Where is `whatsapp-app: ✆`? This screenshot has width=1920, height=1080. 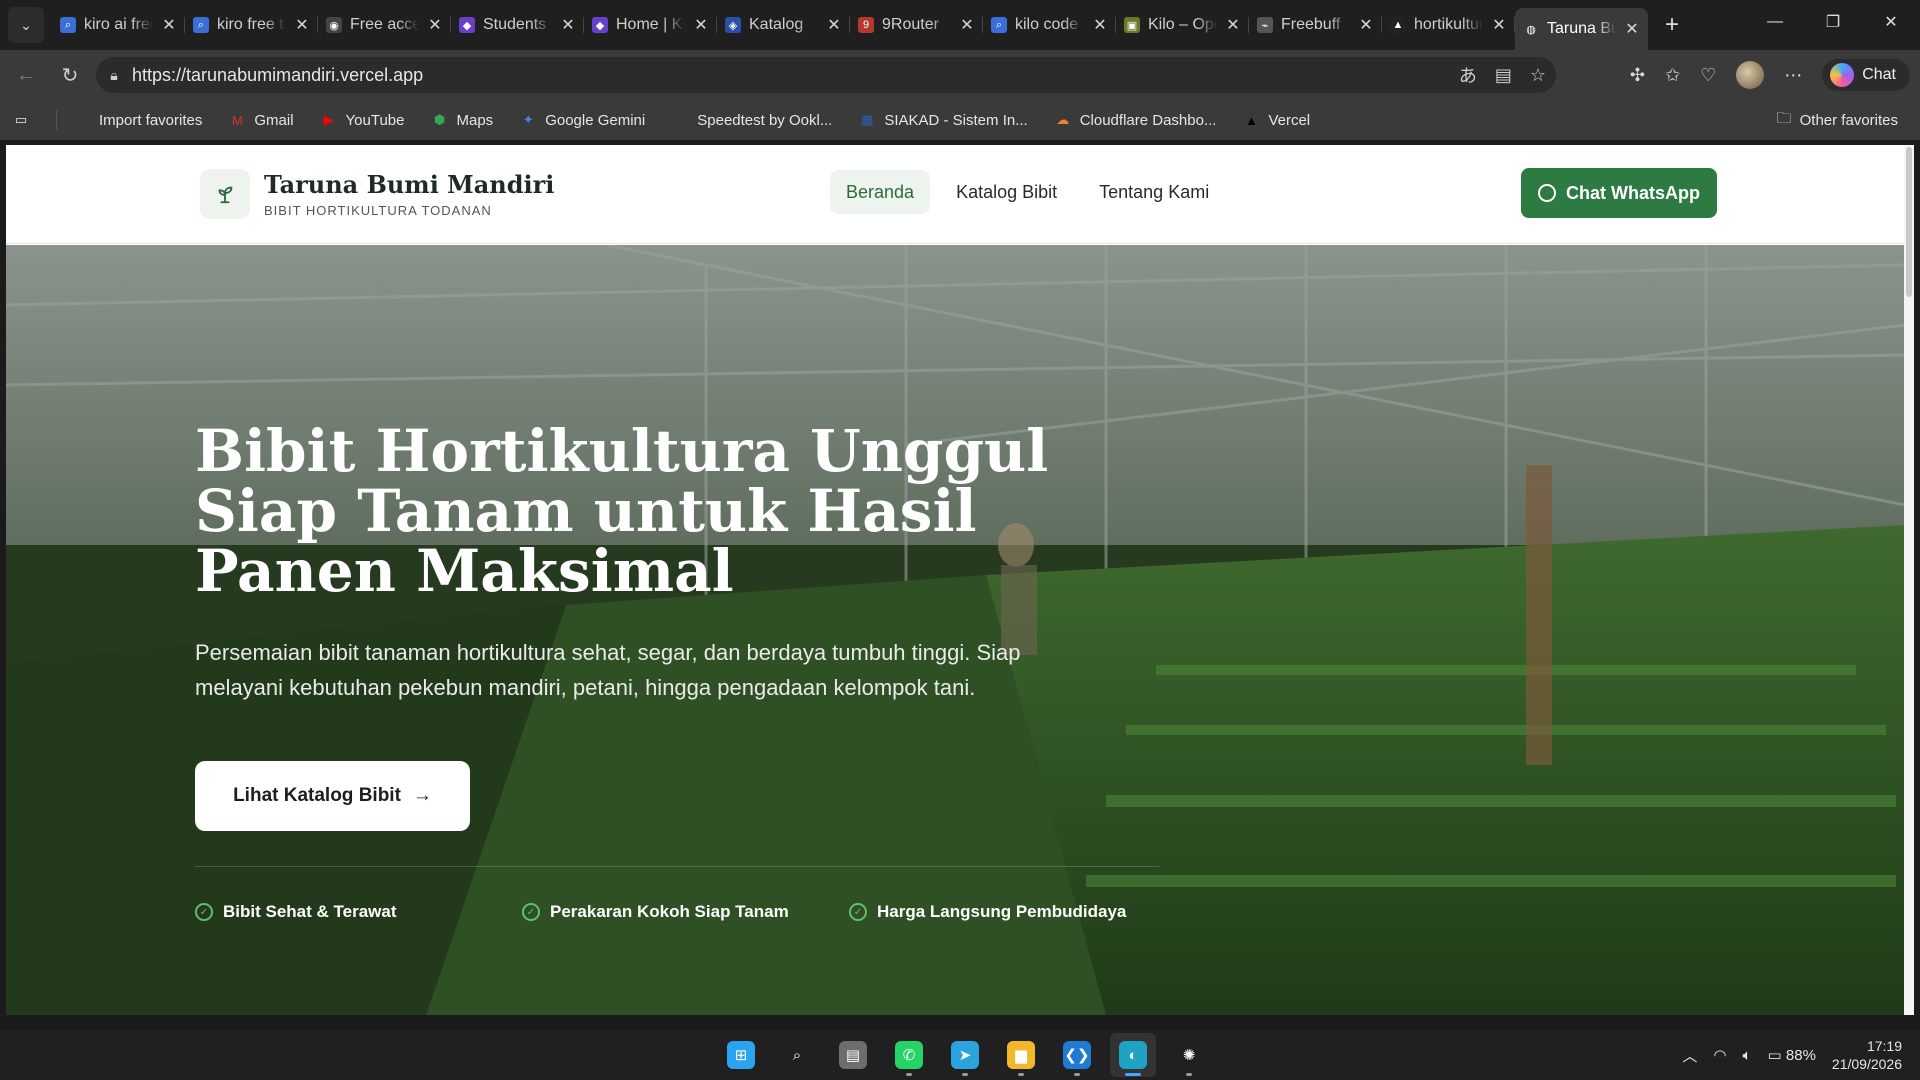 whatsapp-app: ✆ is located at coordinates (909, 1055).